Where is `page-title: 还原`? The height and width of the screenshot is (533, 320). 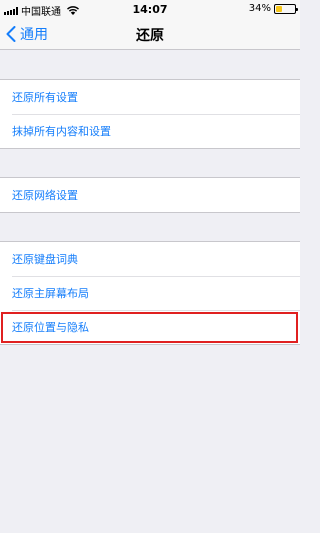 page-title: 还原 is located at coordinates (150, 36).